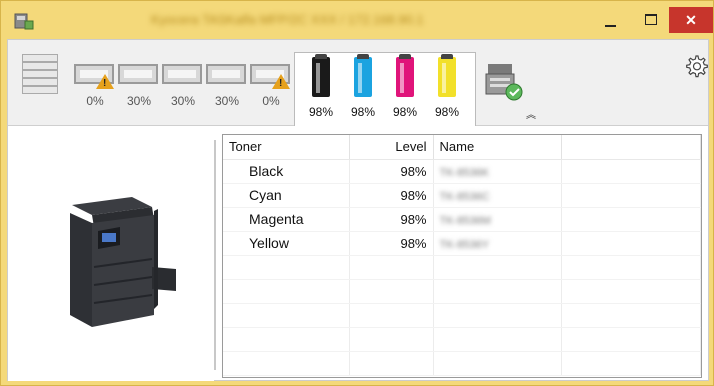  What do you see at coordinates (497, 219) in the screenshot?
I see `toner-model-cell: TK-8536M` at bounding box center [497, 219].